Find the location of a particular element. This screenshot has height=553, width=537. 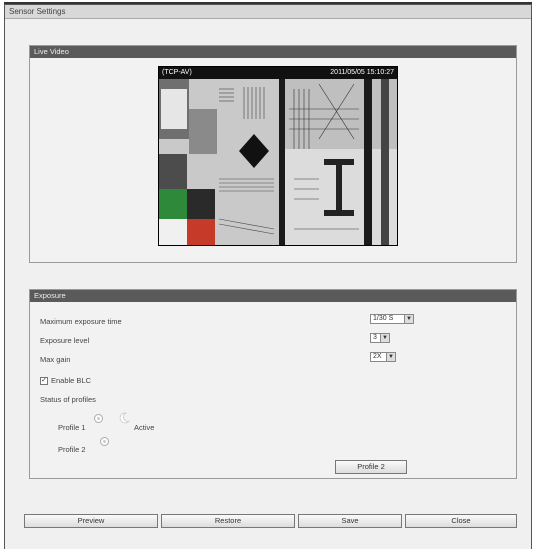

camera-test-chart-image is located at coordinates (278, 162).